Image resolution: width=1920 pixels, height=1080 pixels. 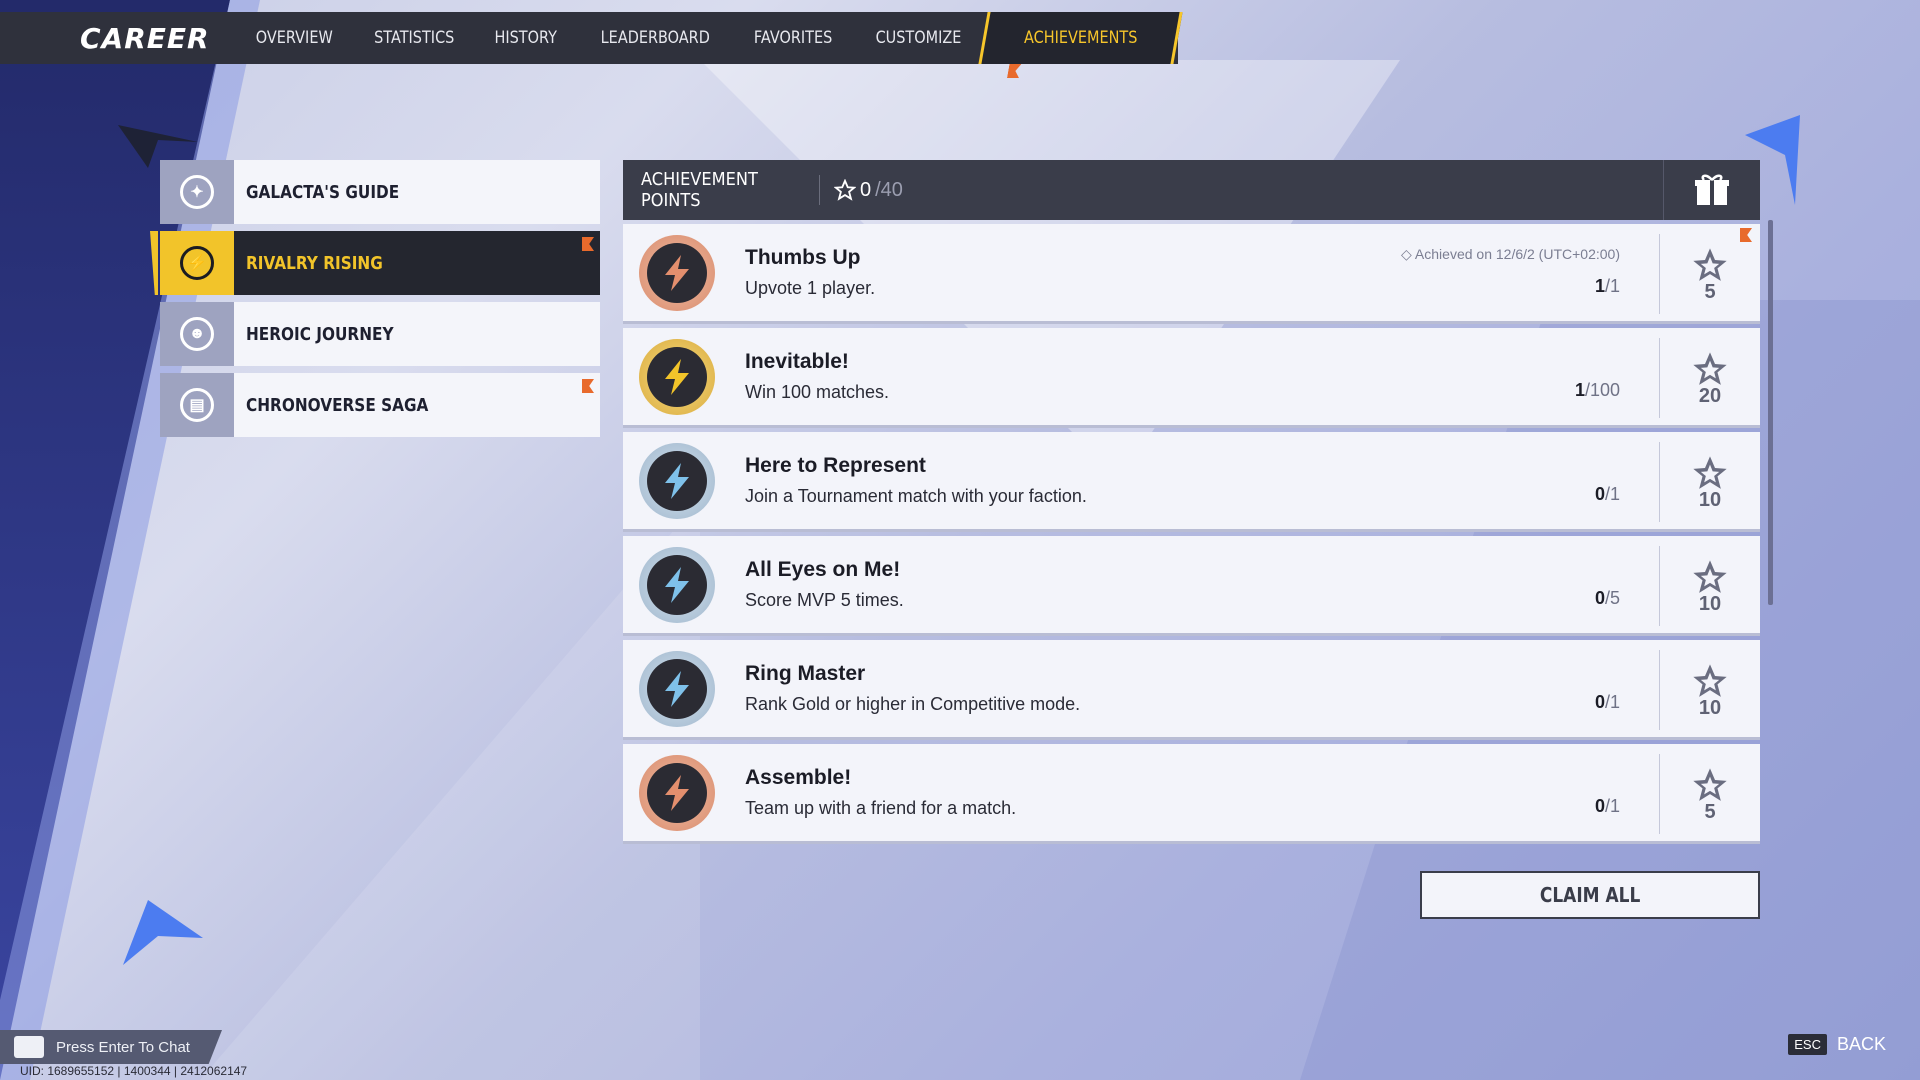 What do you see at coordinates (889, 189) in the screenshot?
I see `points-total: /40` at bounding box center [889, 189].